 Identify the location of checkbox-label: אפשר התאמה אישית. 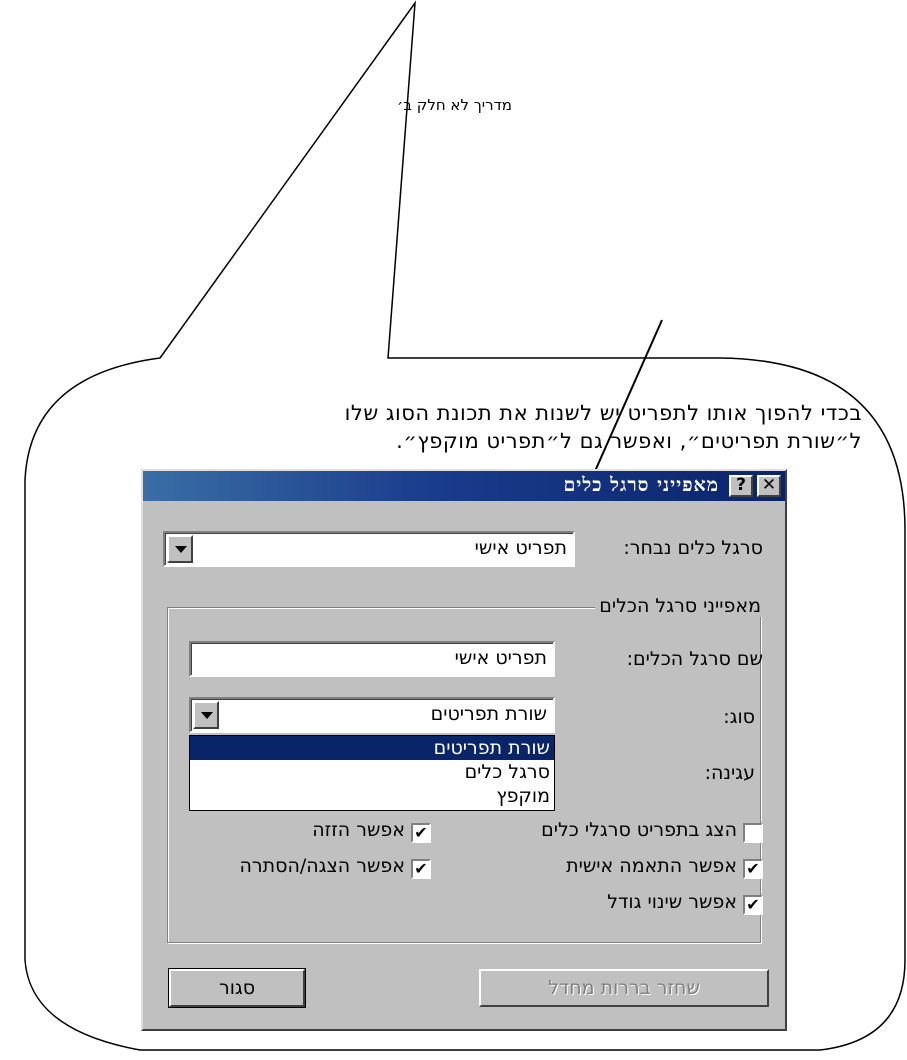
(651, 866).